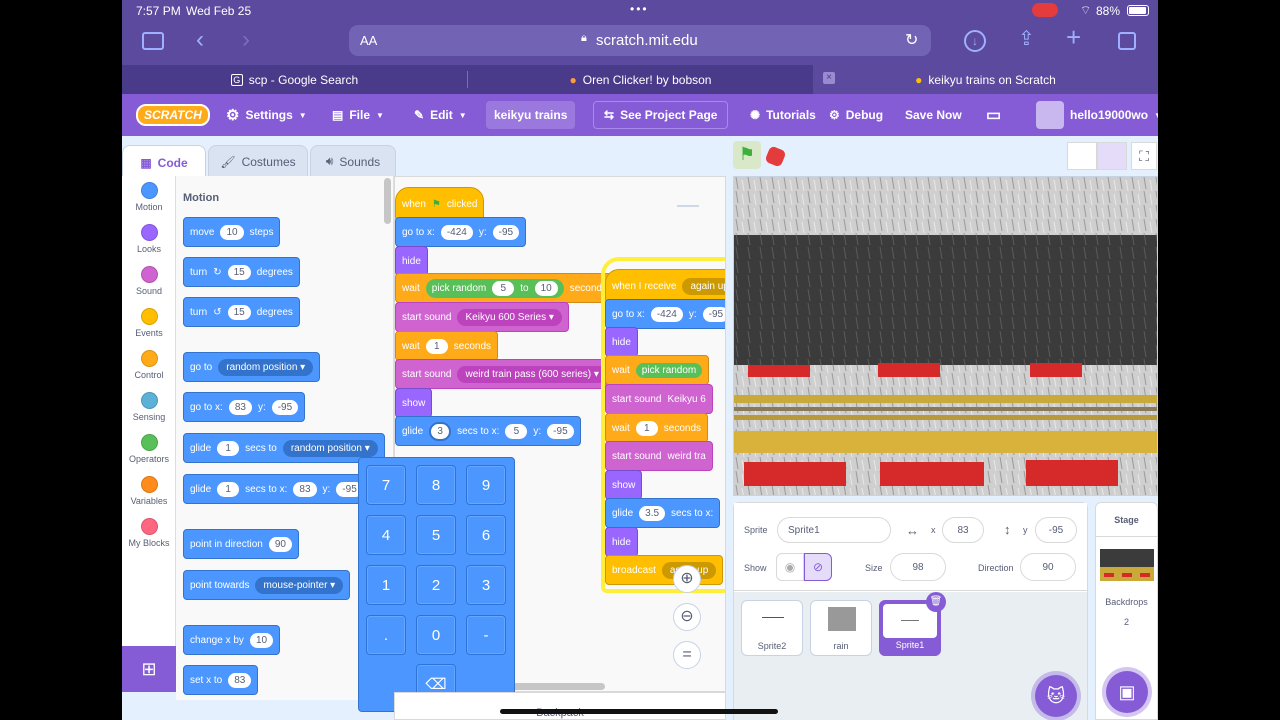 The image size is (1280, 720). I want to click on wait-block: wait 1 seconds, so click(447, 346).